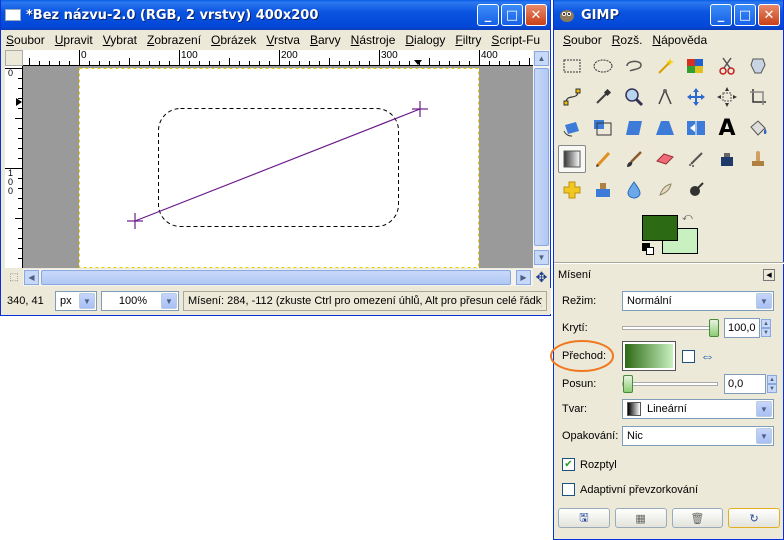 Image resolution: width=784 pixels, height=540 pixels. I want to click on fuzzy-select-icon, so click(665, 66).